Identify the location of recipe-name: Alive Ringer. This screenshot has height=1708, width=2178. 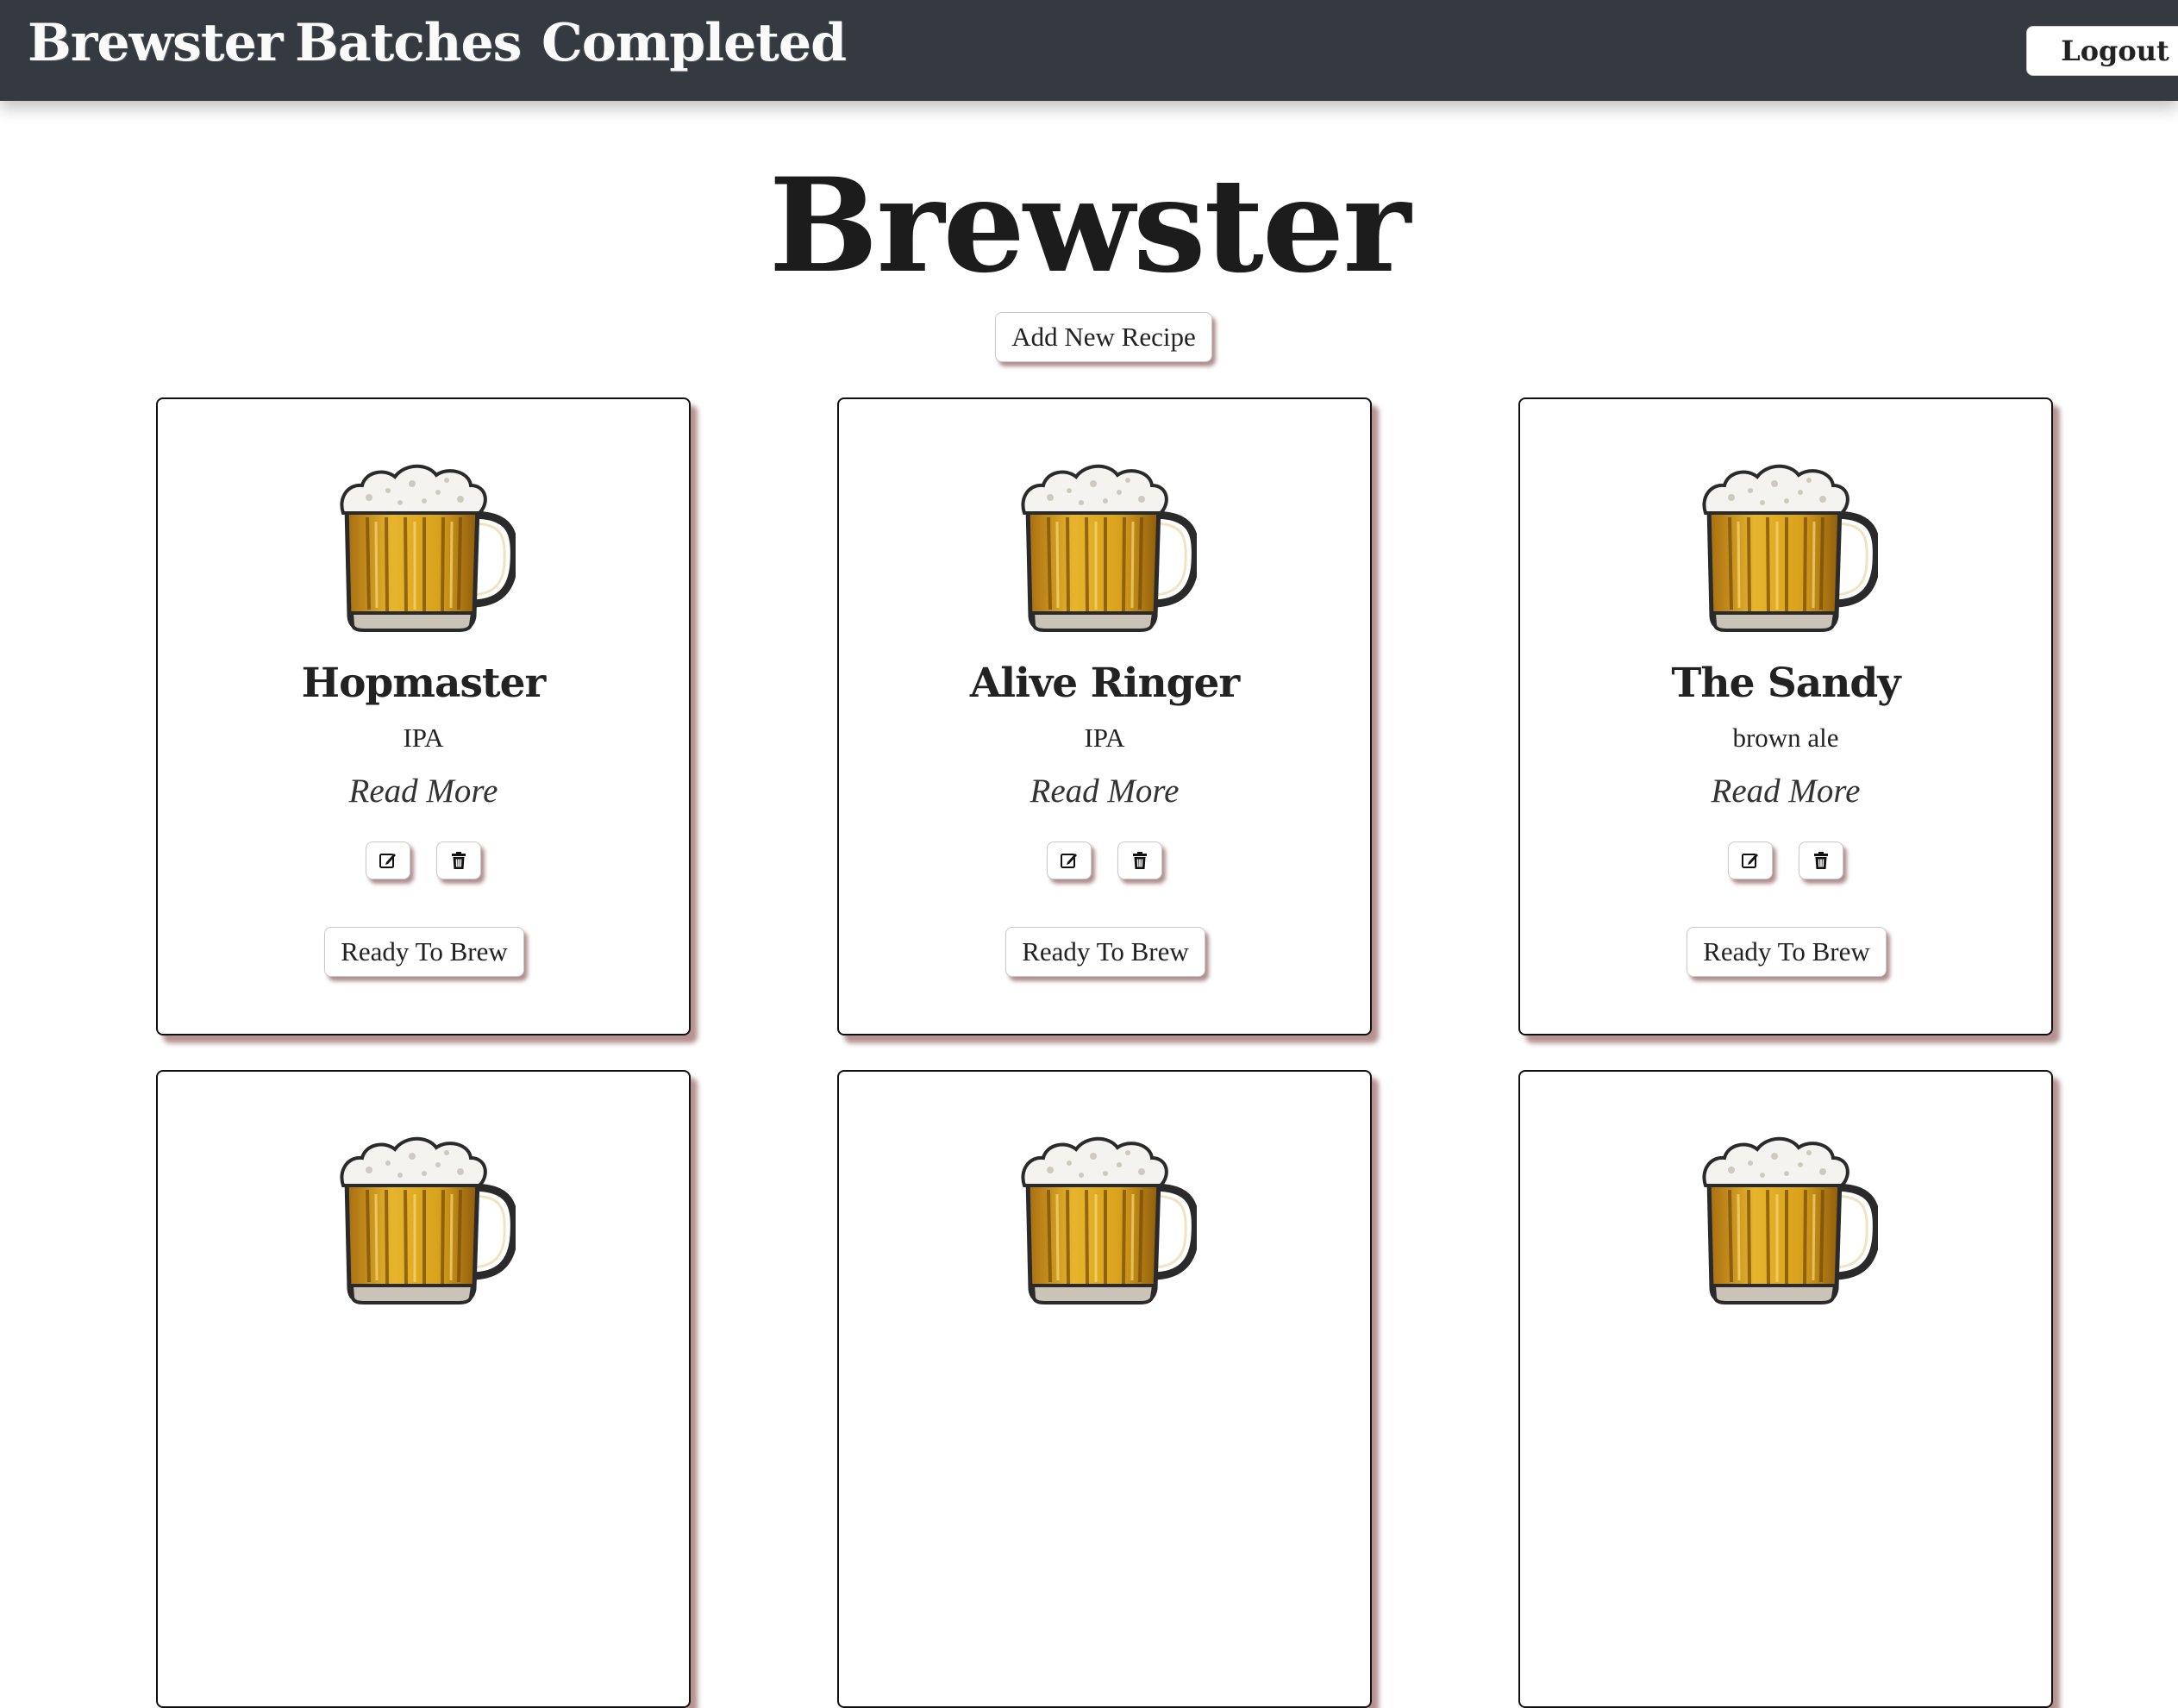
(1104, 683).